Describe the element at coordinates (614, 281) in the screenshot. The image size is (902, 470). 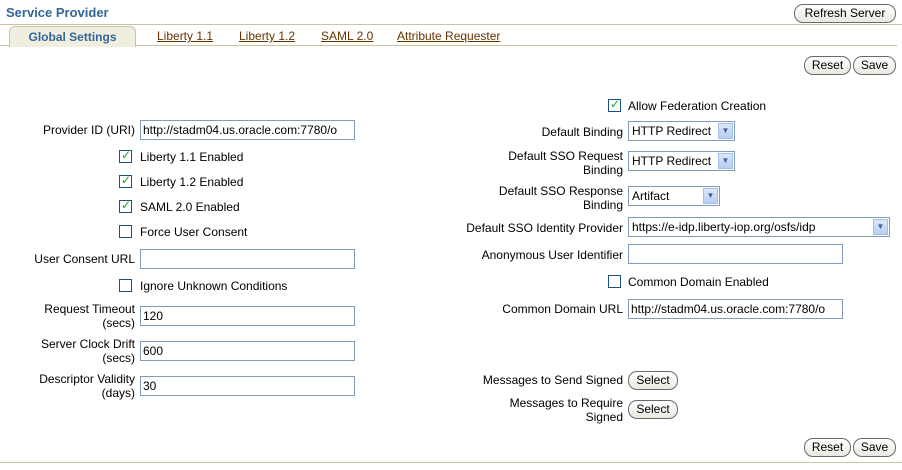
I see `common-domain-enabled-checkbox` at that location.